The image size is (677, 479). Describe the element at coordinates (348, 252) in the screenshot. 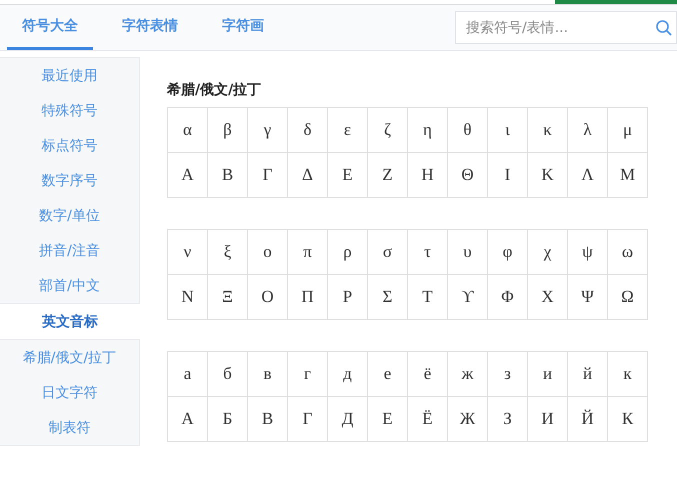

I see `symbol-cell: ρ` at that location.